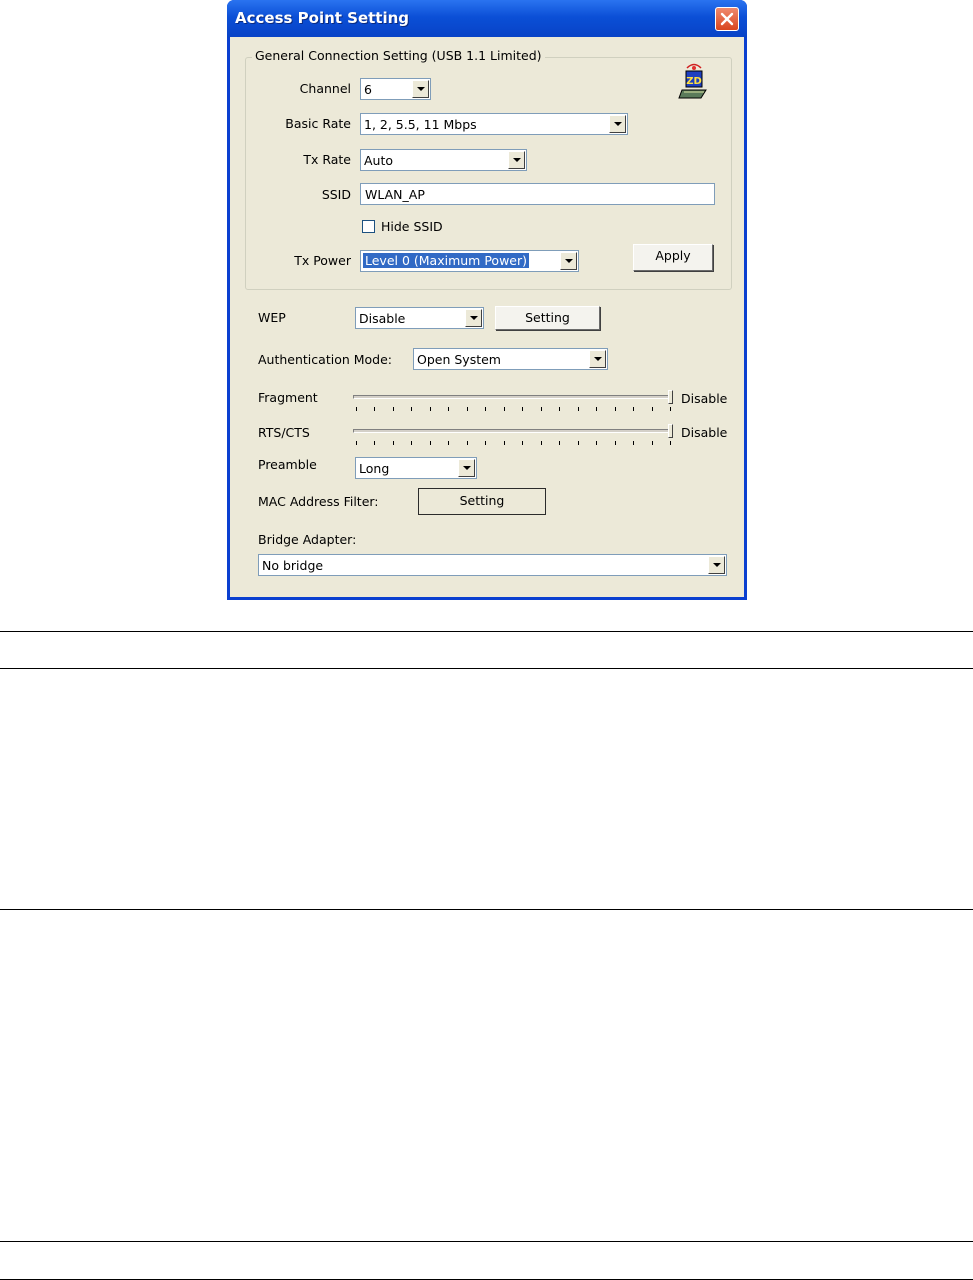 This screenshot has width=973, height=1280. I want to click on preamble-dropdown-button, so click(466, 468).